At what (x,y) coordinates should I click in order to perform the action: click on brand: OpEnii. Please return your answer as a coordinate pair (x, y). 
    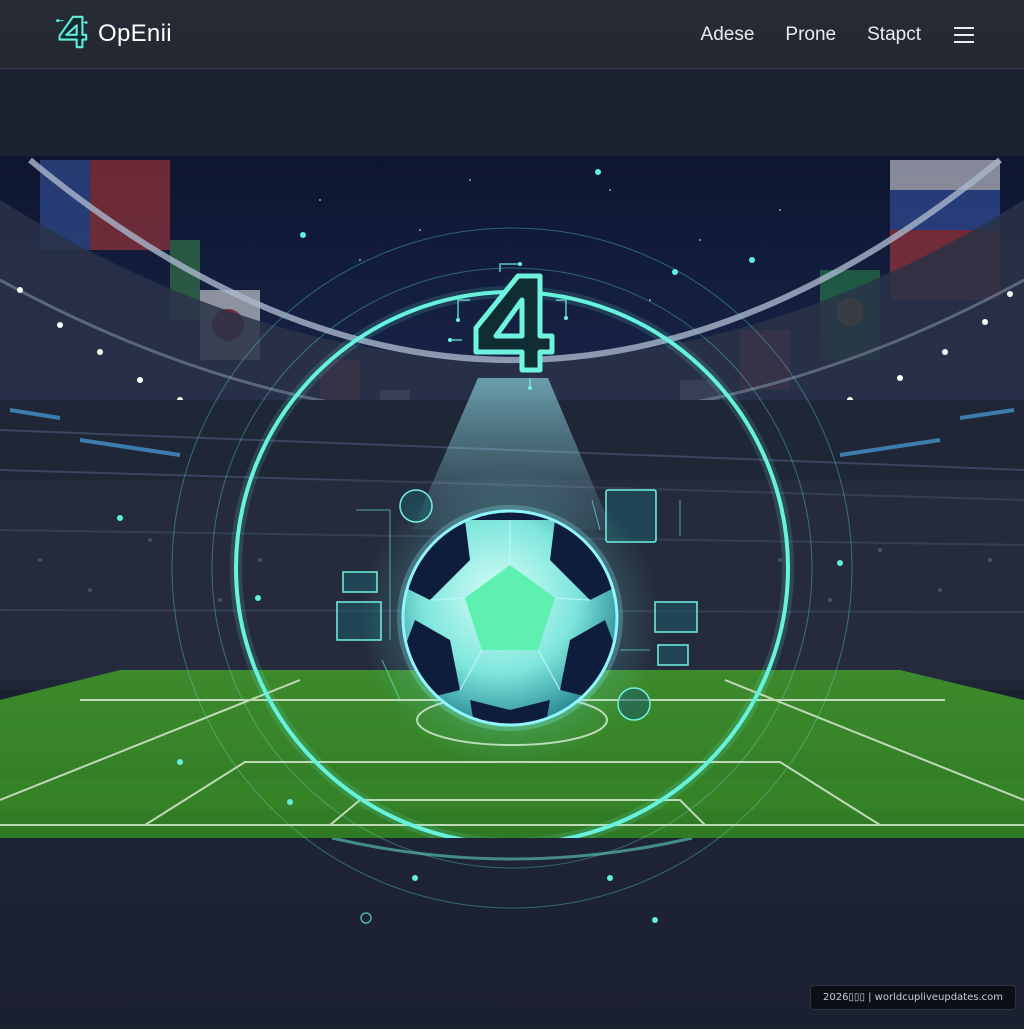
    Looking at the image, I should click on (112, 34).